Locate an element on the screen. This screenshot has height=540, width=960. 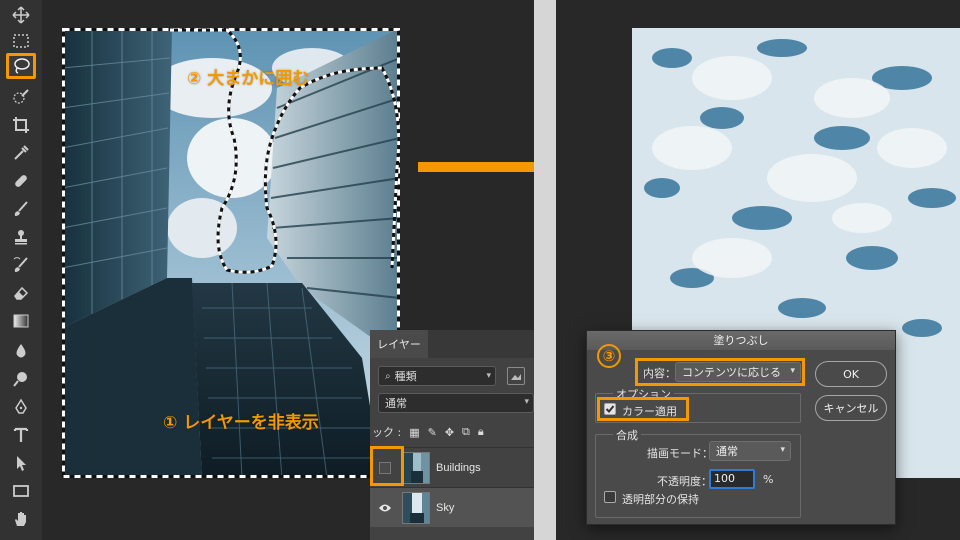
pen-icon is located at coordinates (21, 407).